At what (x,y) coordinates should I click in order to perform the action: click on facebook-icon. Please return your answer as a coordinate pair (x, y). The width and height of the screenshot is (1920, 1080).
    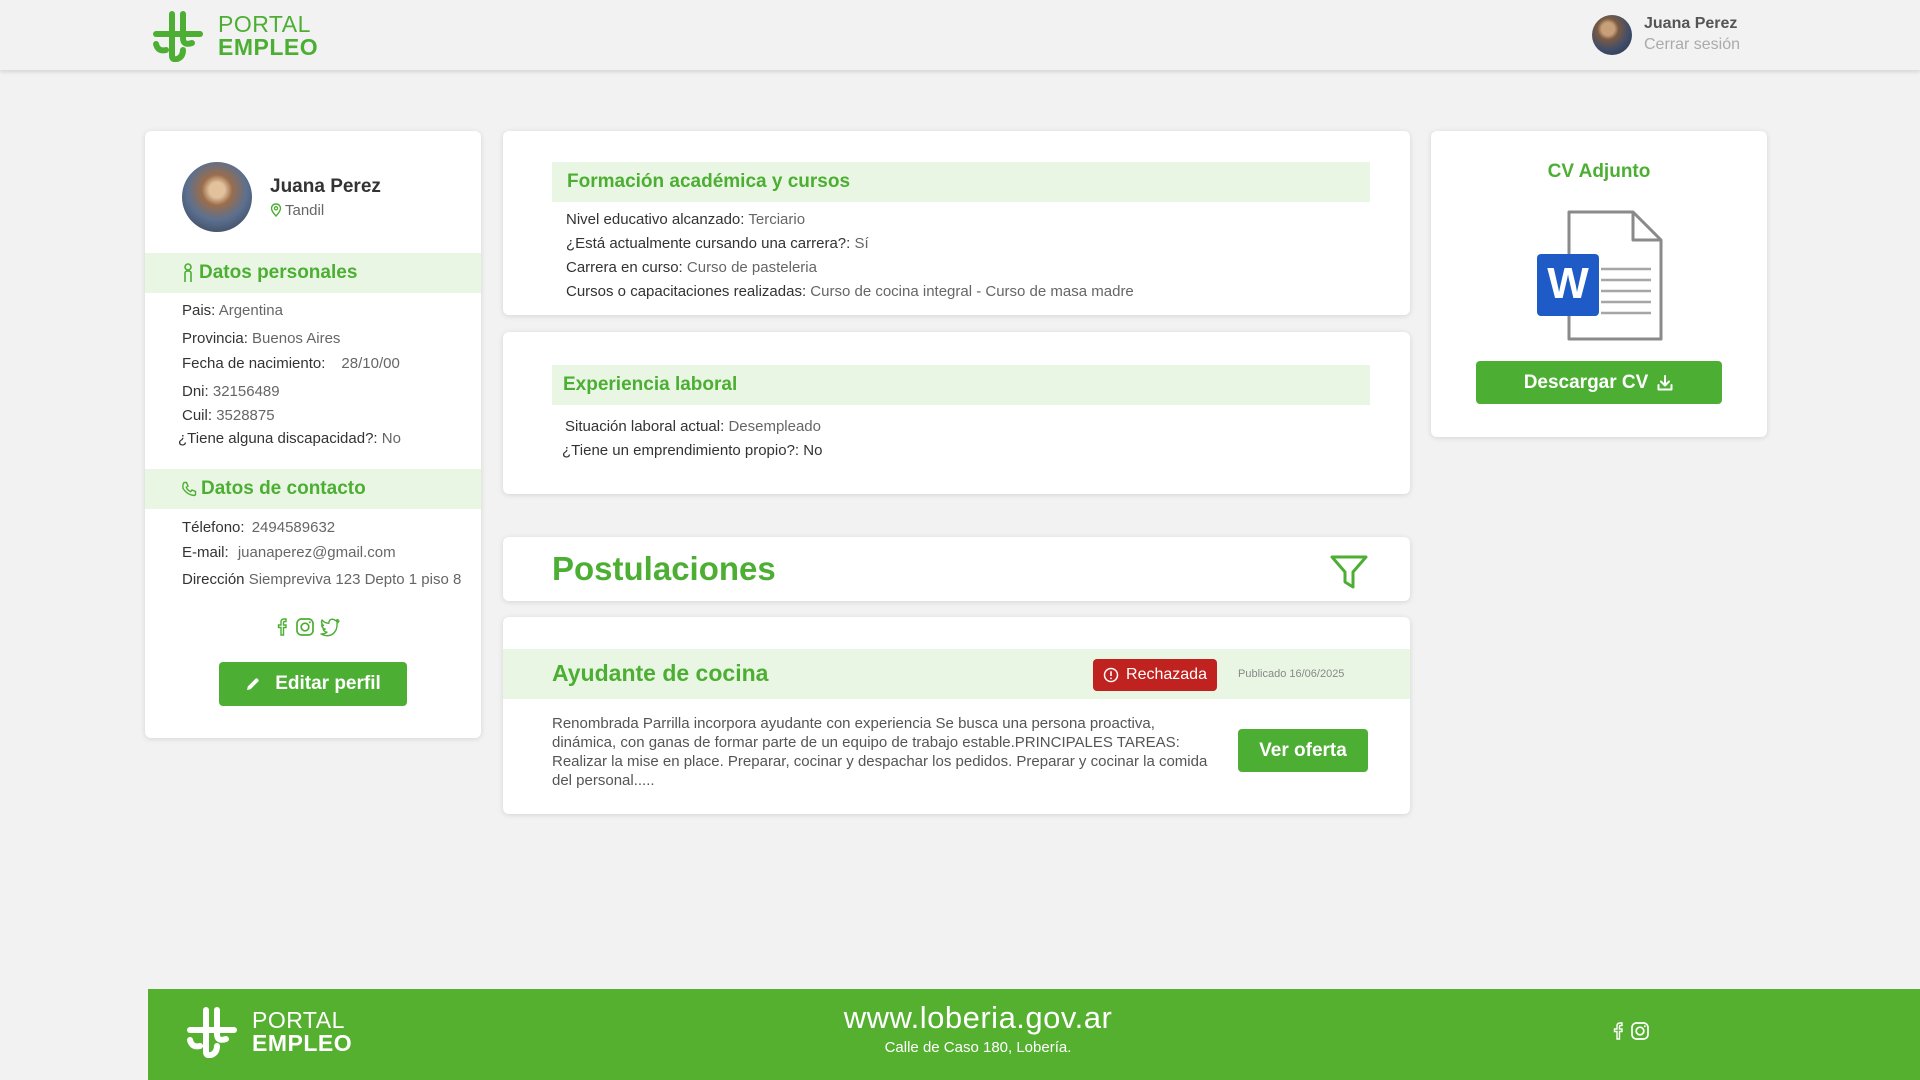
    Looking at the image, I should click on (282, 627).